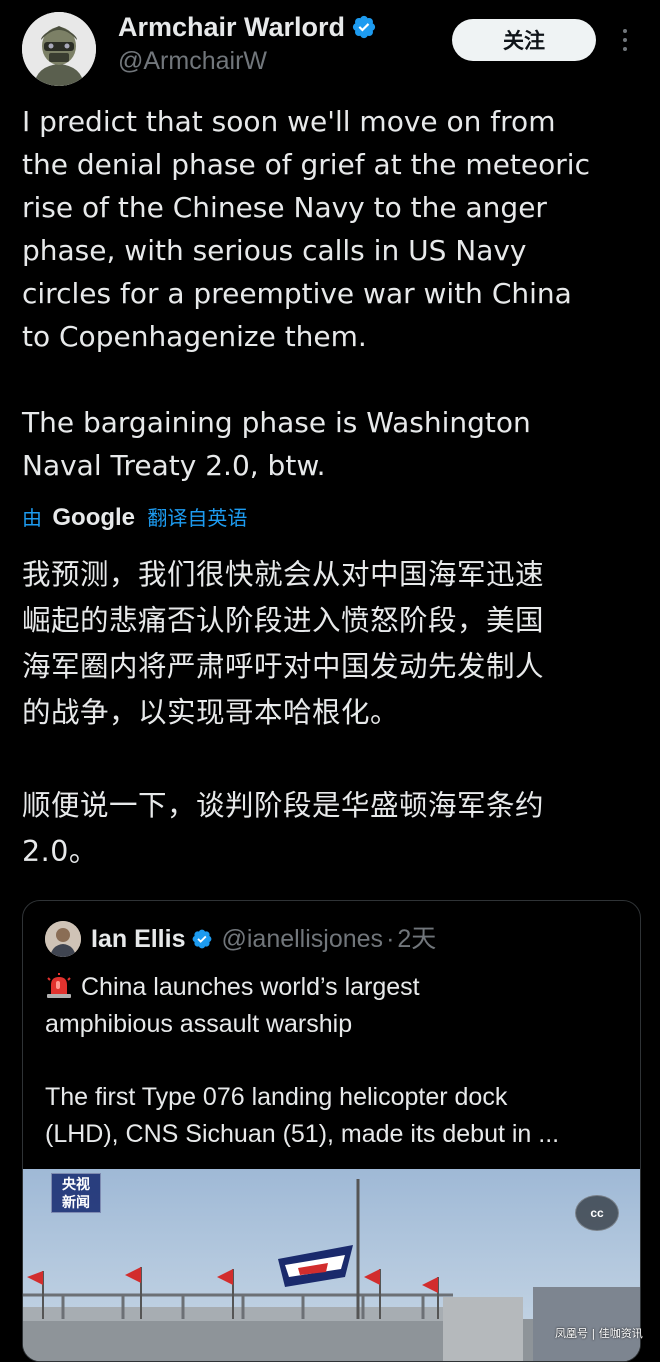 This screenshot has width=660, height=1362. What do you see at coordinates (76, 1185) in the screenshot?
I see `badge-line: 央视` at bounding box center [76, 1185].